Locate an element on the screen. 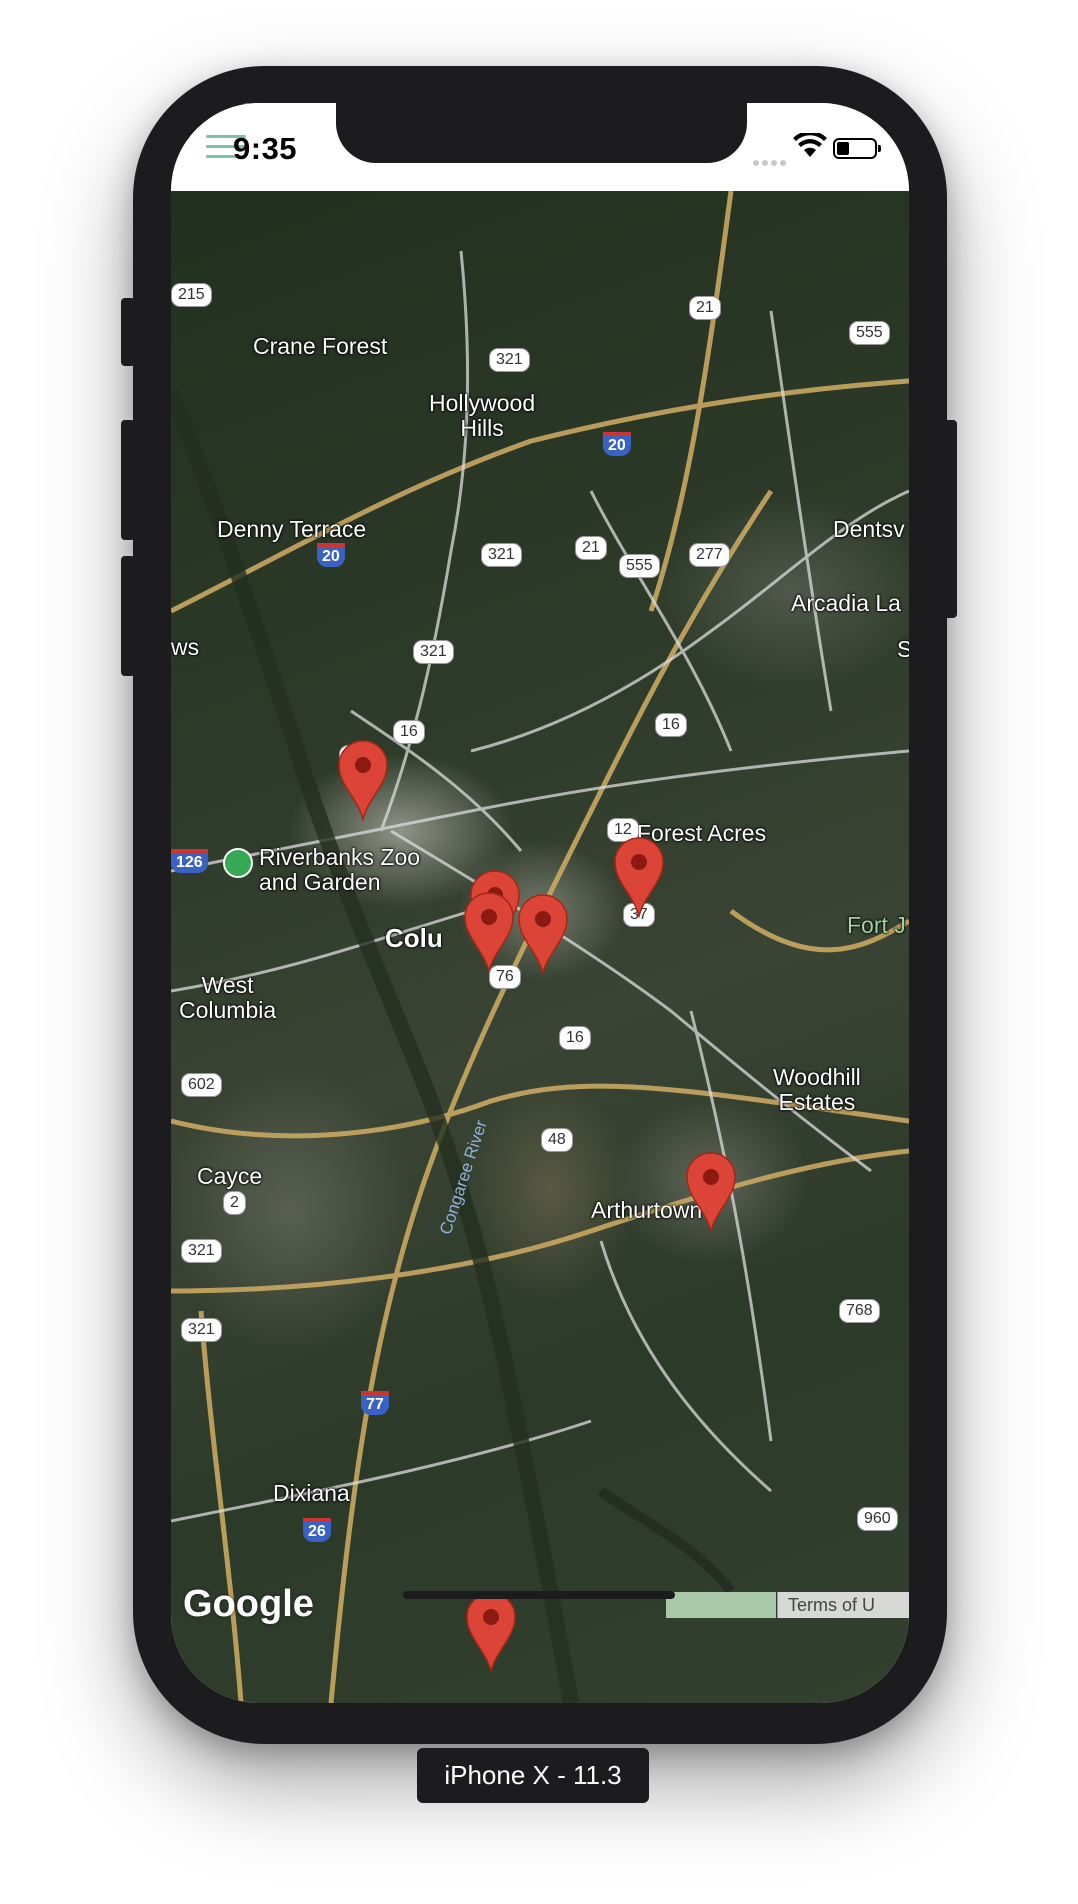 This screenshot has width=1078, height=1904. place-label-s: S is located at coordinates (903, 649).